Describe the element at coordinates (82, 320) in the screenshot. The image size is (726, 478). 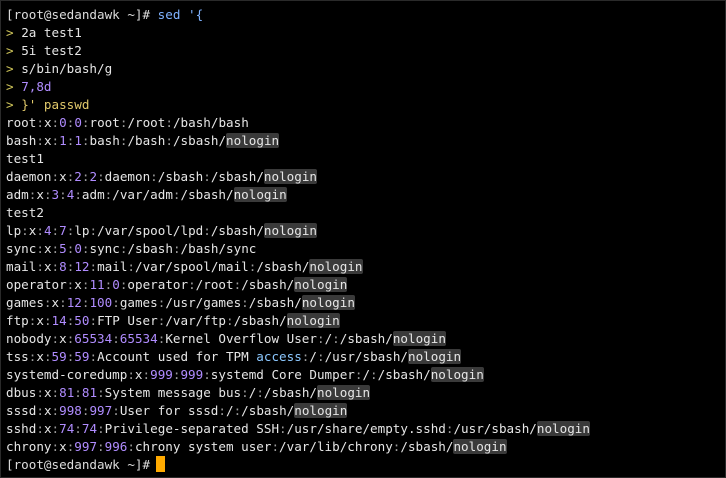
I see `id-number: 50` at that location.